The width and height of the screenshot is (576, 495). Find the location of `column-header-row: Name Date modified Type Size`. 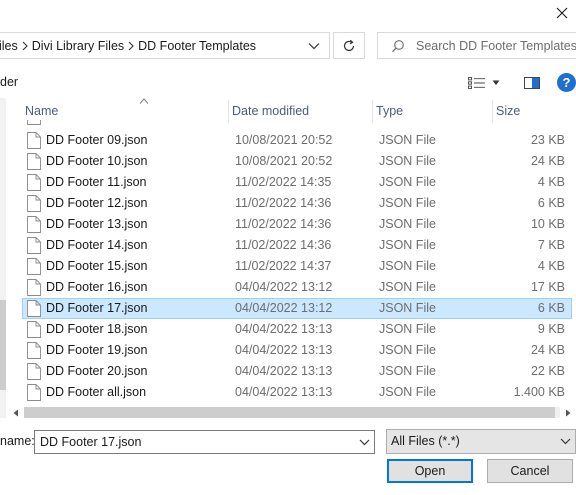

column-header-row: Name Date modified Type Size is located at coordinates (299, 110).